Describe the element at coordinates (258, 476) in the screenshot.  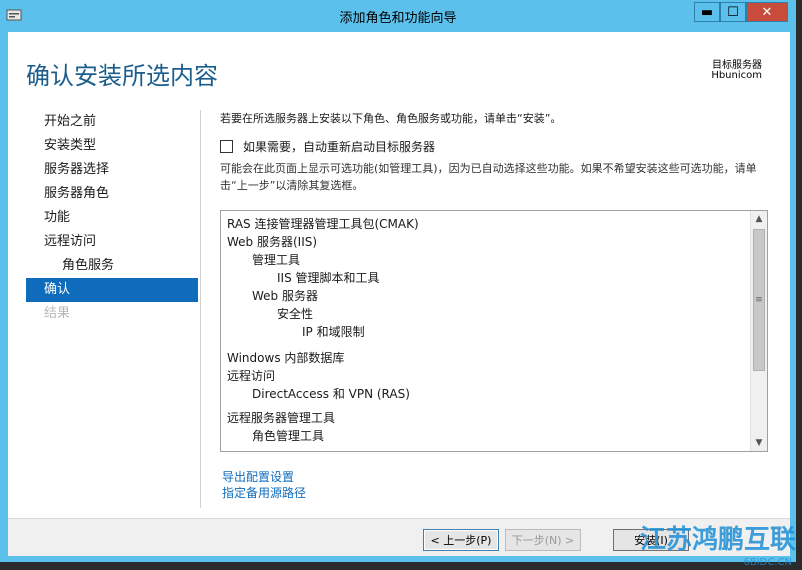
I see `export-config-link: 导出配置设置` at that location.